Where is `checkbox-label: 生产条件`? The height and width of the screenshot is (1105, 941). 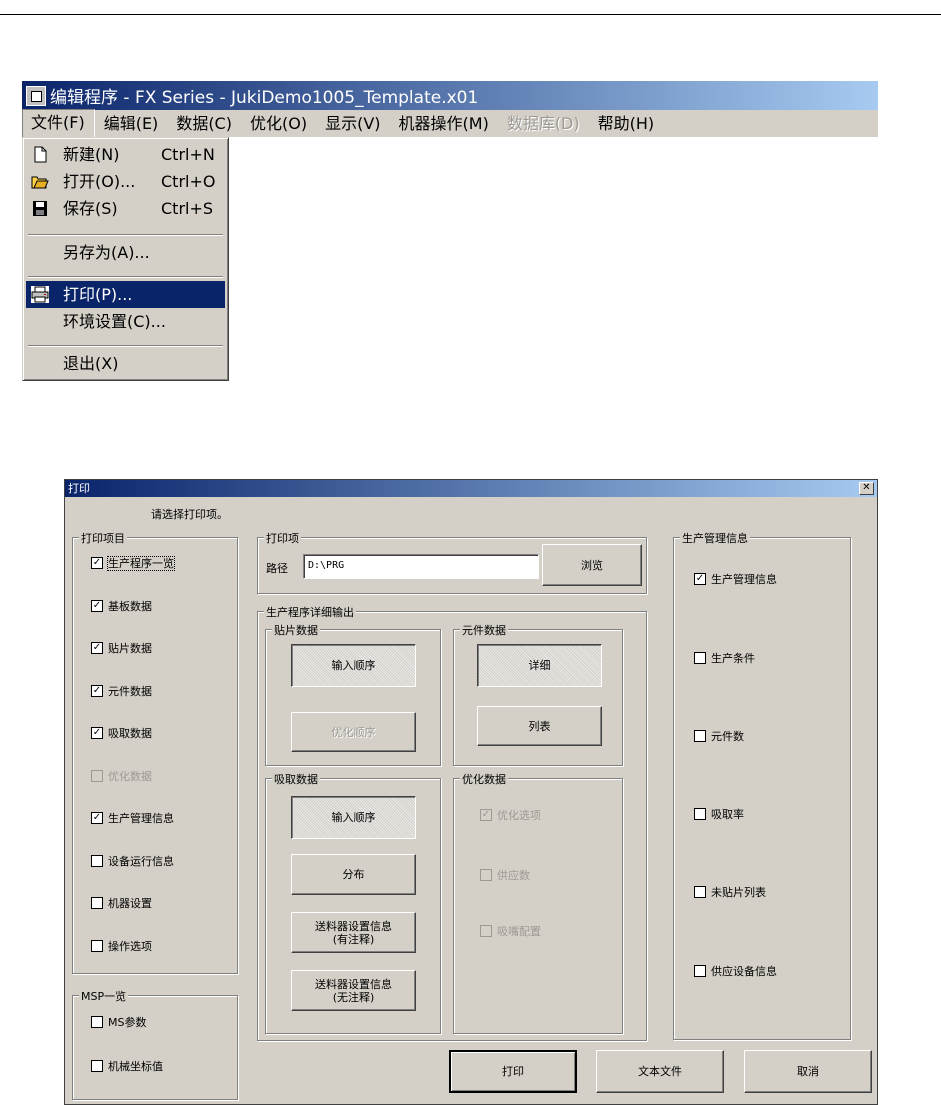 checkbox-label: 生产条件 is located at coordinates (733, 658).